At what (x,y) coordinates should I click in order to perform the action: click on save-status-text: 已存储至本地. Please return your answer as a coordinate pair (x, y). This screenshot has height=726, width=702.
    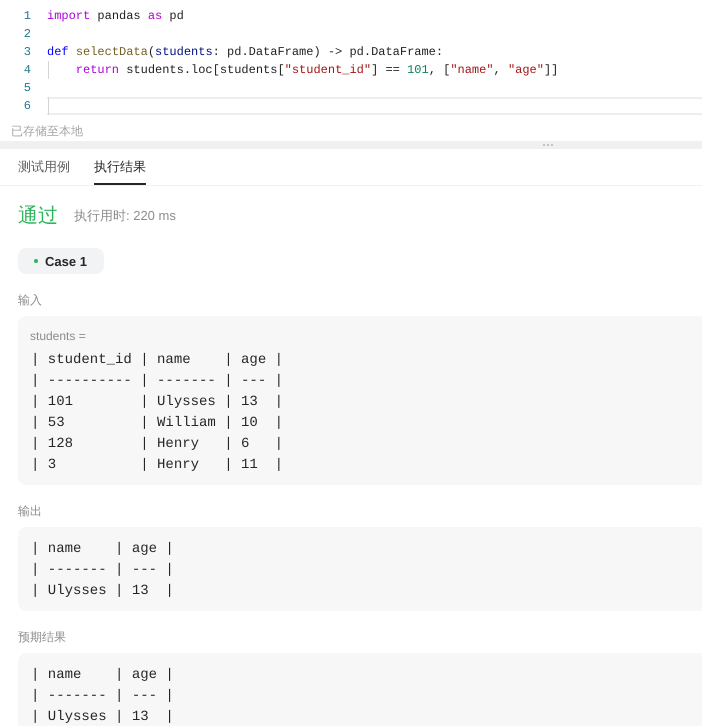
    Looking at the image, I should click on (47, 131).